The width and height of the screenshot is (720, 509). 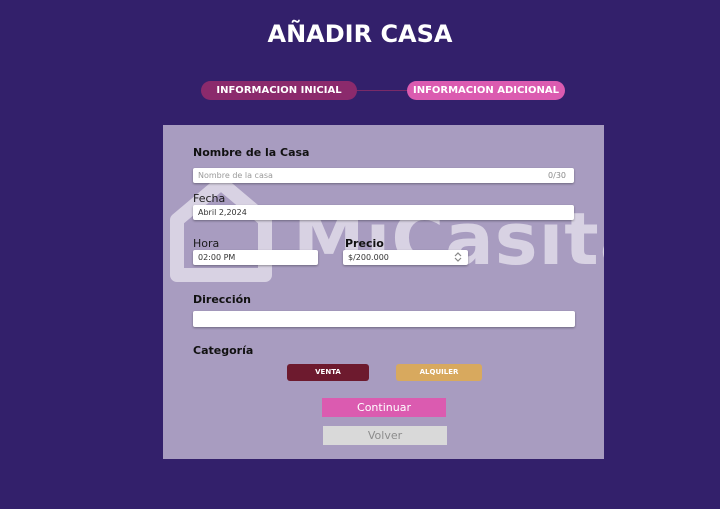 I want to click on fecha-value: Abril 2,2024, so click(x=222, y=212).